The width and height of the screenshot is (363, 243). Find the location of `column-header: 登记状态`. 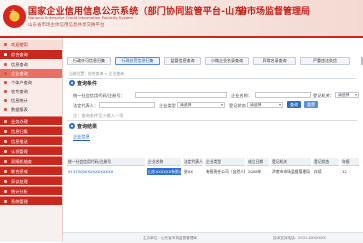

column-header: 登记状态 is located at coordinates (326, 162).